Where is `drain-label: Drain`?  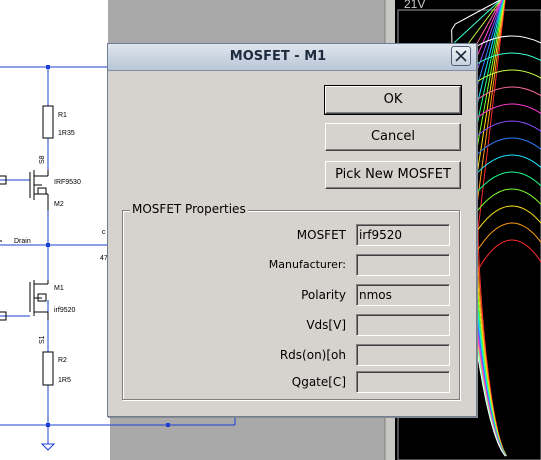
drain-label: Drain is located at coordinates (22, 241).